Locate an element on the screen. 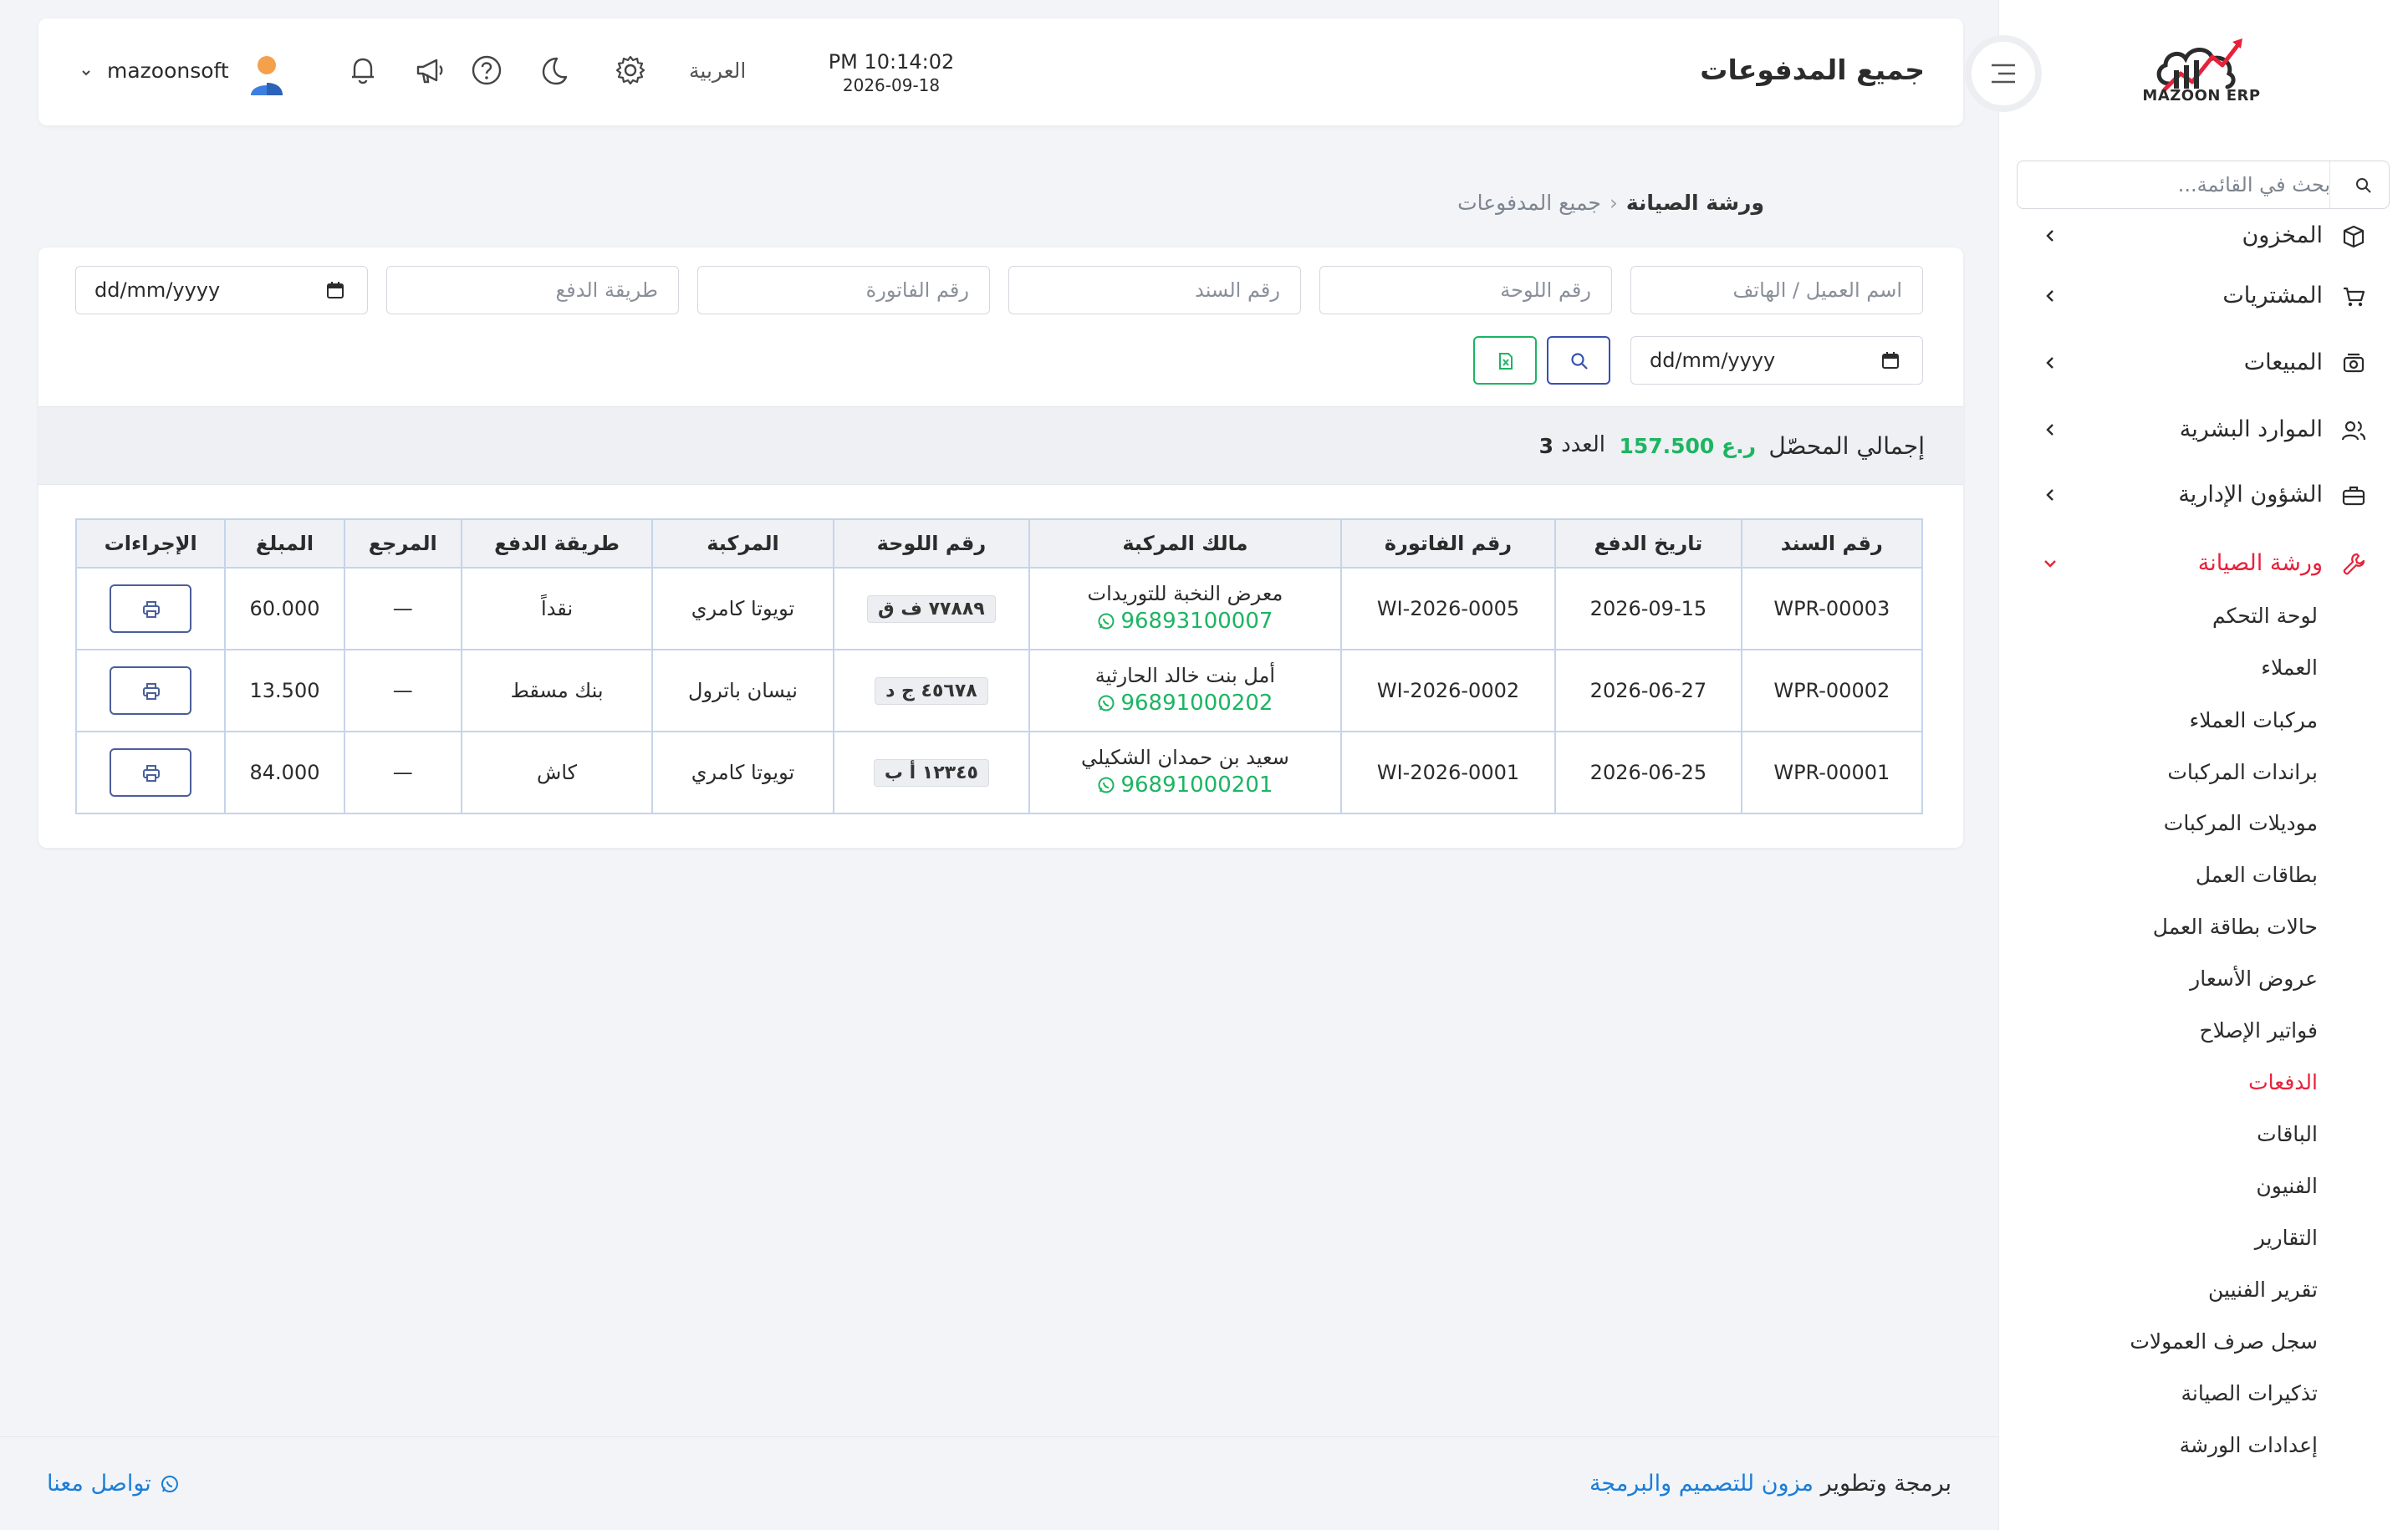 The width and height of the screenshot is (2408, 1530). actions-cell is located at coordinates (150, 773).